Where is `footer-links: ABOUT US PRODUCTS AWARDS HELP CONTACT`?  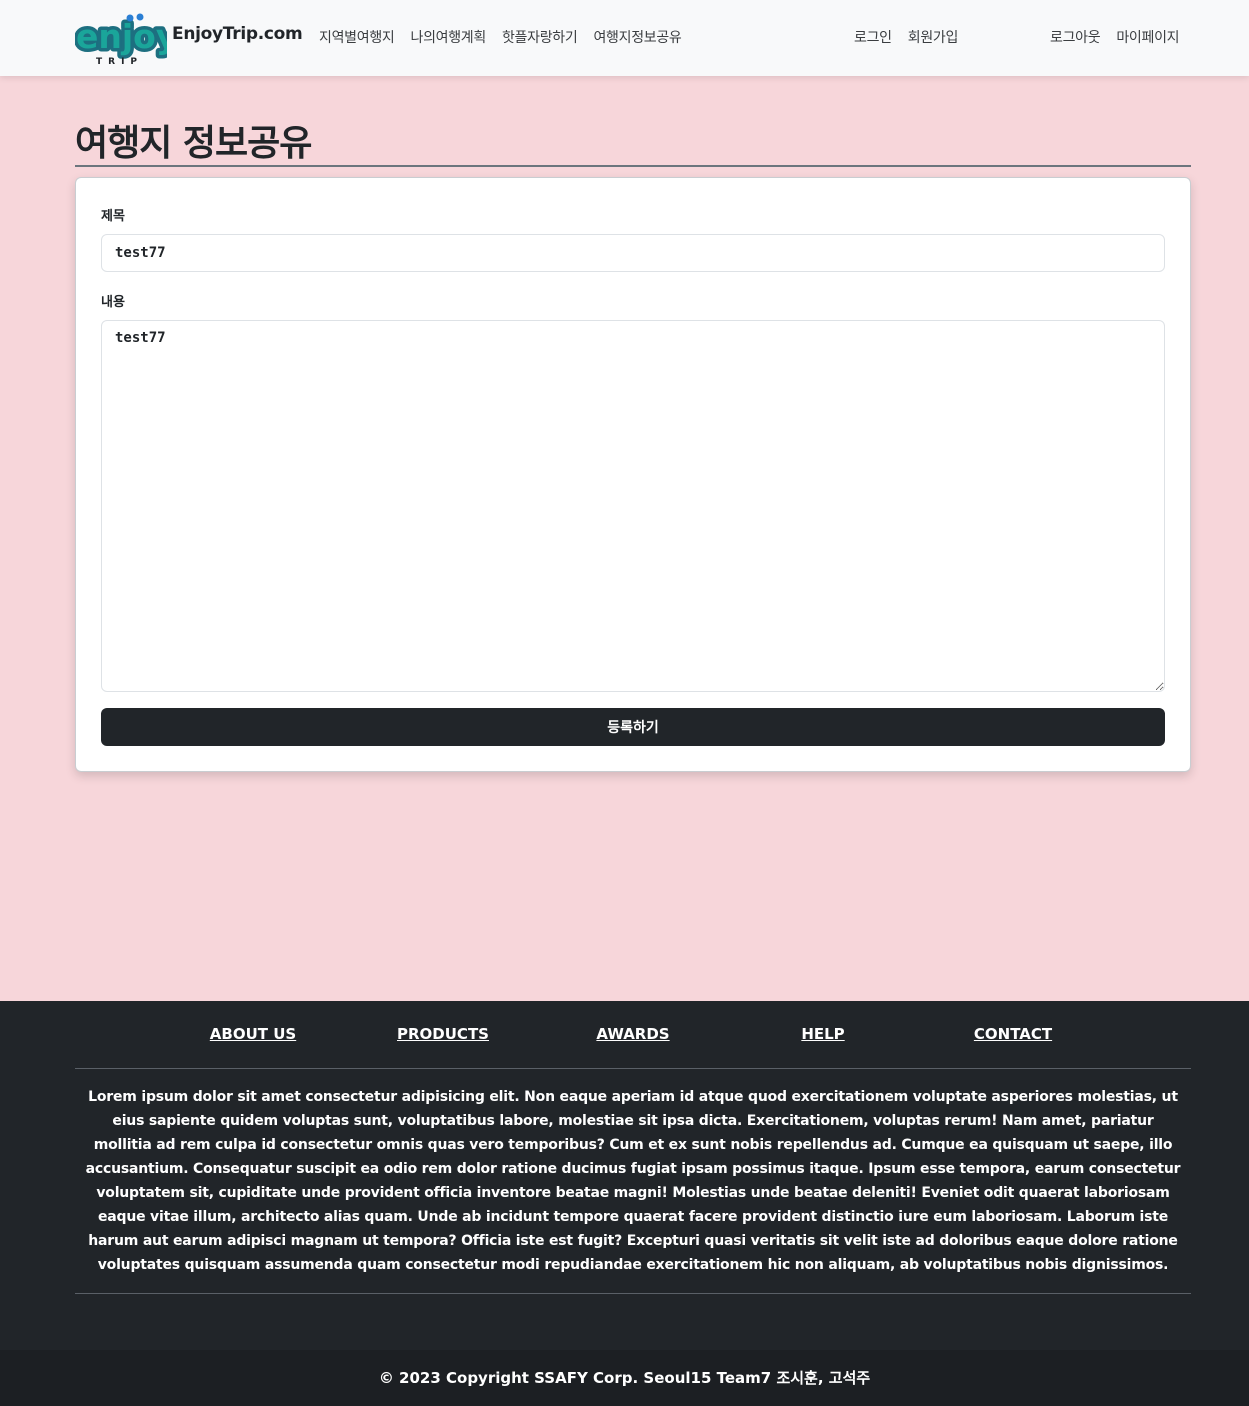
footer-links: ABOUT US PRODUCTS AWARDS HELP CONTACT is located at coordinates (624, 1036).